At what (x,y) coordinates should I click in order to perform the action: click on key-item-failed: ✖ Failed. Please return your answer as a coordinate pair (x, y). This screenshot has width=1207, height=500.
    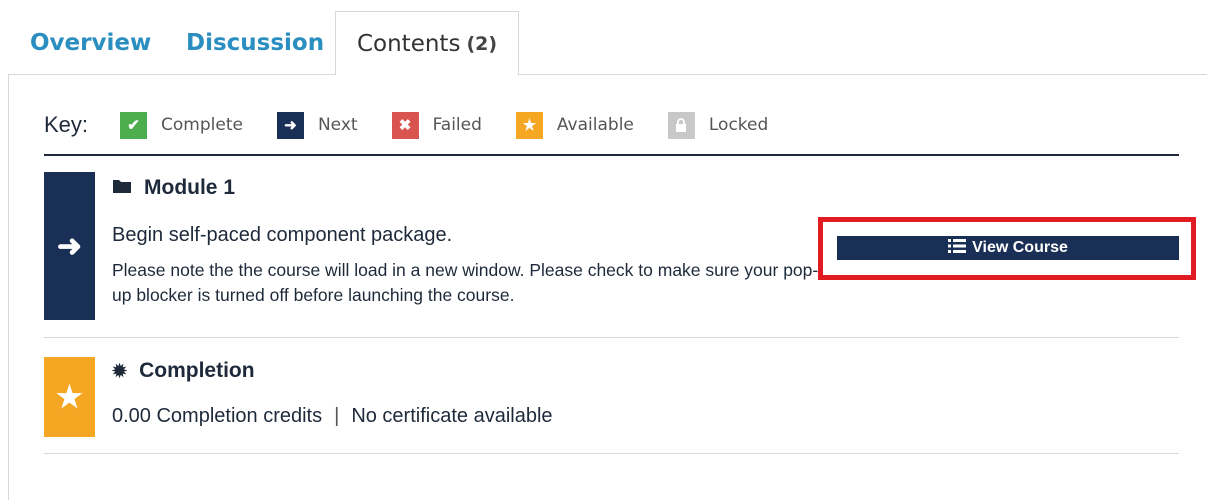
    Looking at the image, I should click on (436, 125).